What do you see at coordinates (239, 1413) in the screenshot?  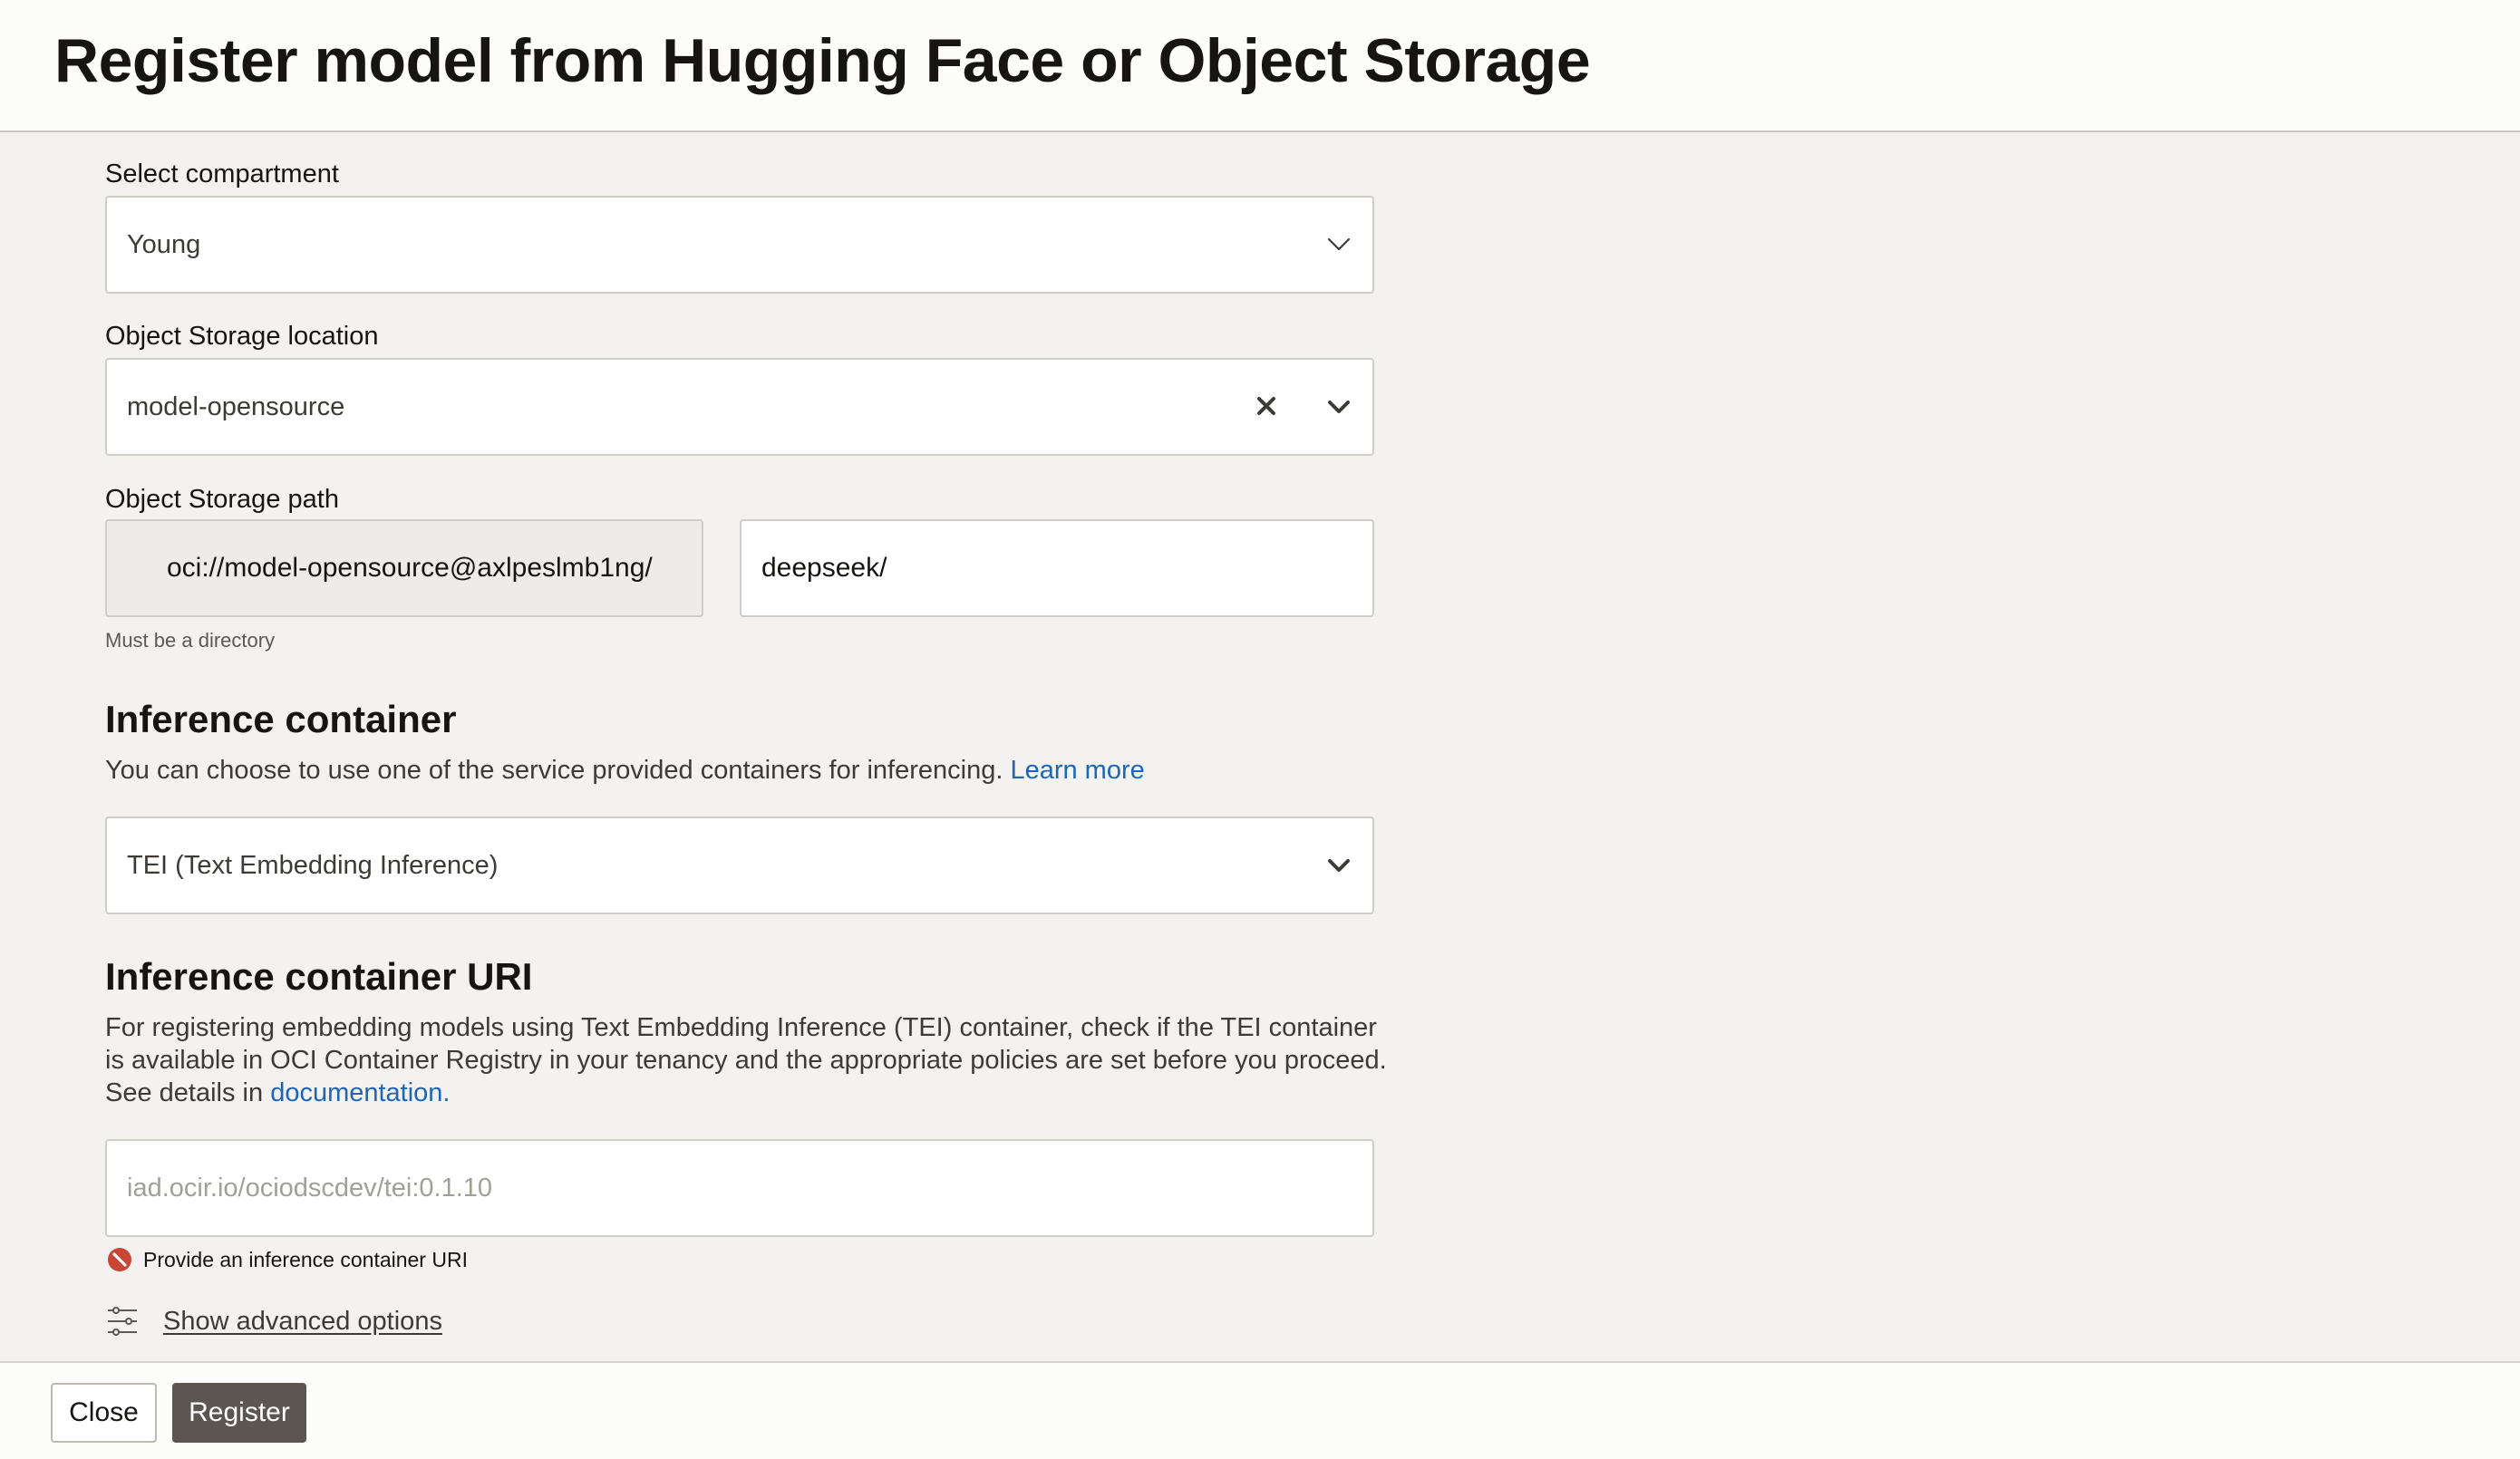 I see `register-button: Register` at bounding box center [239, 1413].